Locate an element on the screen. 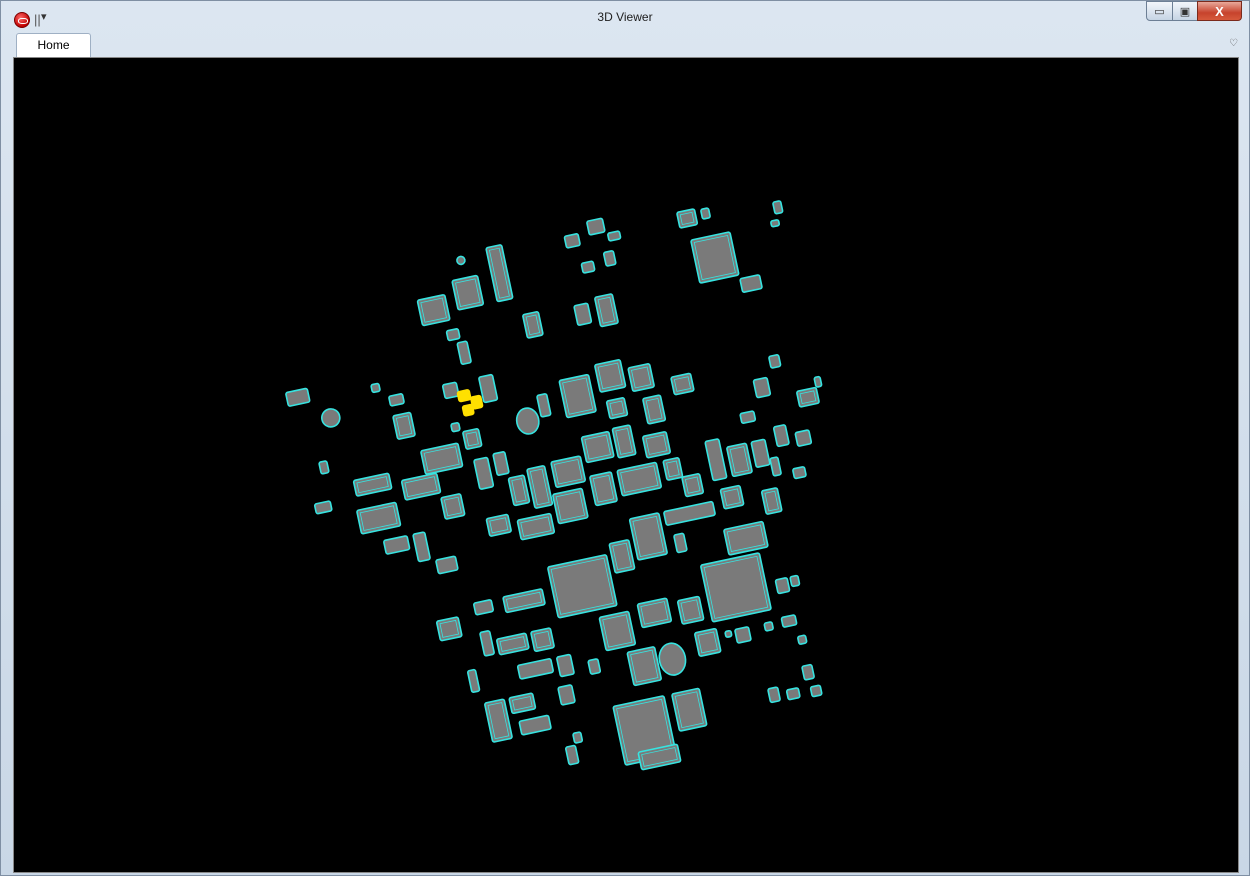 Image resolution: width=1250 pixels, height=876 pixels. ribbon-collapse-icon: ♡ is located at coordinates (1233, 43).